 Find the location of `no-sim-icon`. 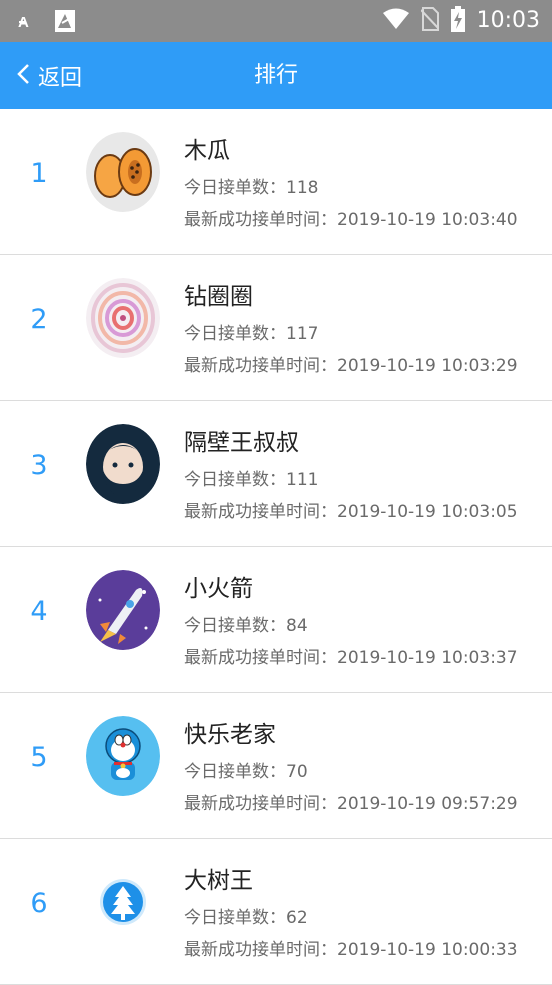

no-sim-icon is located at coordinates (429, 21).